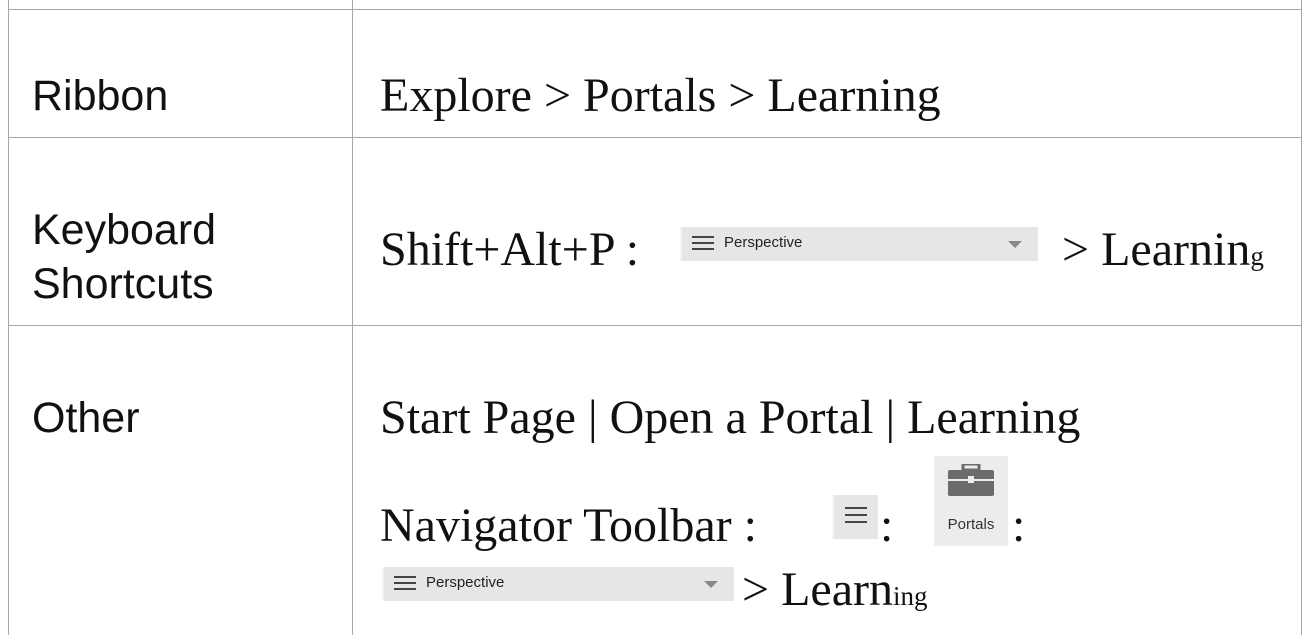 The height and width of the screenshot is (635, 1302). Describe the element at coordinates (910, 596) in the screenshot. I see `navigator-suffix-tiny: ing` at that location.